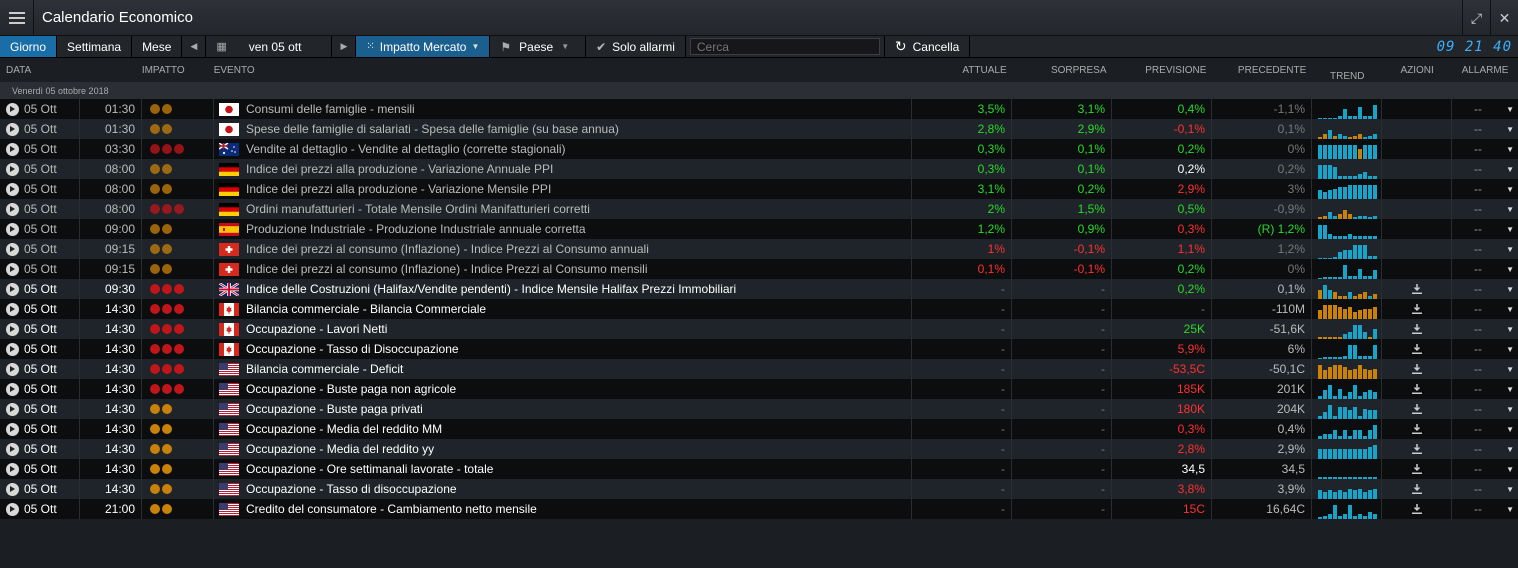 This screenshot has height=568, width=1518. I want to click on tab-week: Settimana, so click(95, 46).